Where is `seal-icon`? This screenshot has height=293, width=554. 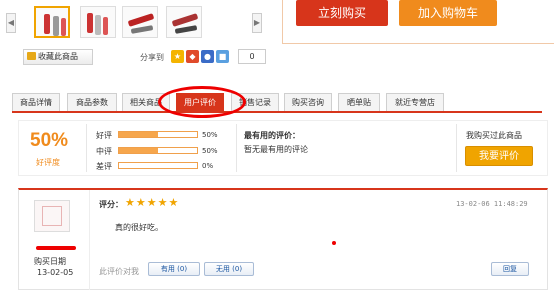
seal-icon is located at coordinates (52, 216).